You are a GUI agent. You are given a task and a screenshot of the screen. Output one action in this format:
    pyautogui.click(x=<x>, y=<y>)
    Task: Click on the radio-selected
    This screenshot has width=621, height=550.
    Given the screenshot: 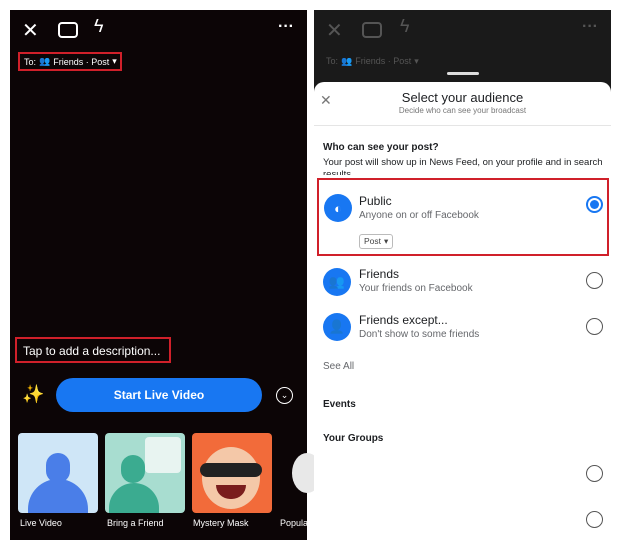 What is the action you would take?
    pyautogui.click(x=594, y=204)
    